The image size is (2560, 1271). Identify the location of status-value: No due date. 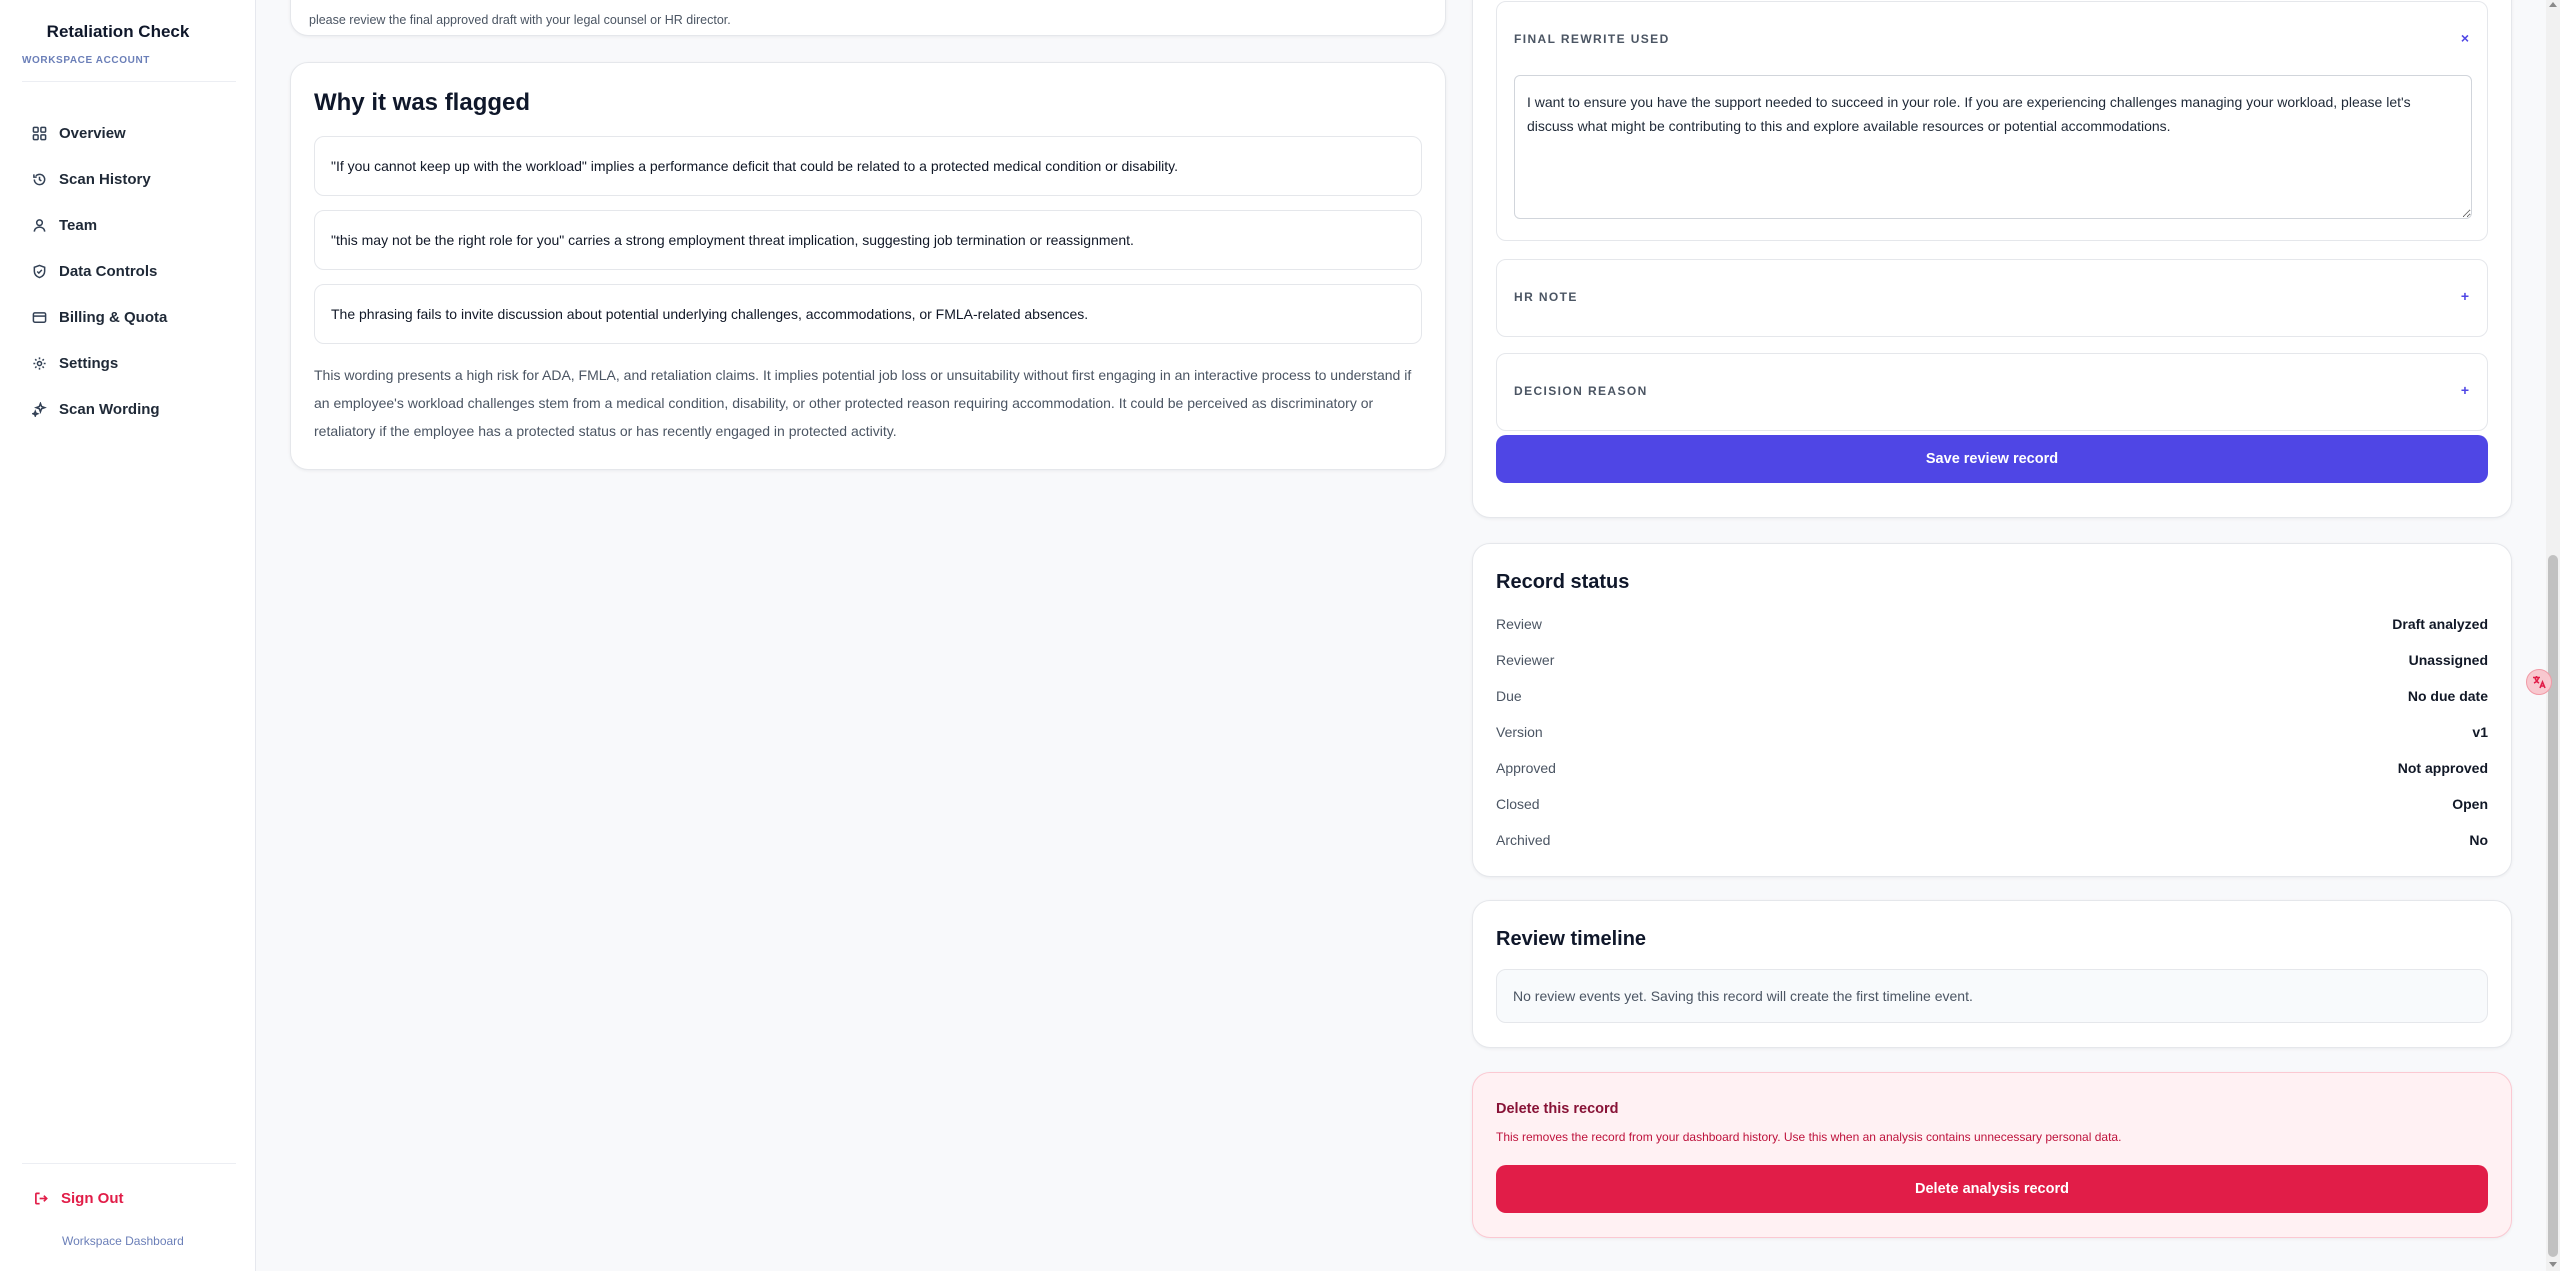
(2447, 696).